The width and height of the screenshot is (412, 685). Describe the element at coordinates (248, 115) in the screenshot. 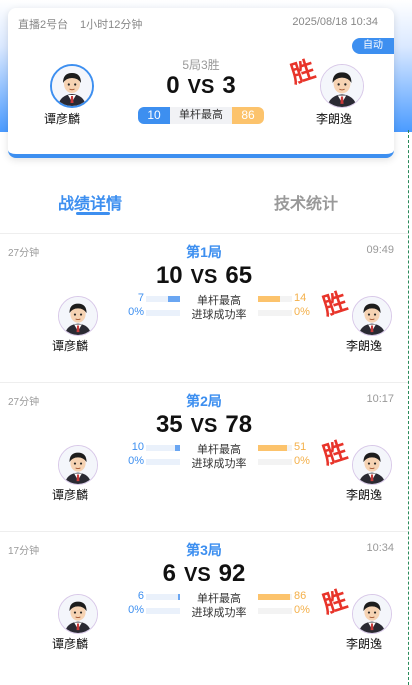

I see `player2-highest-break: 86` at that location.